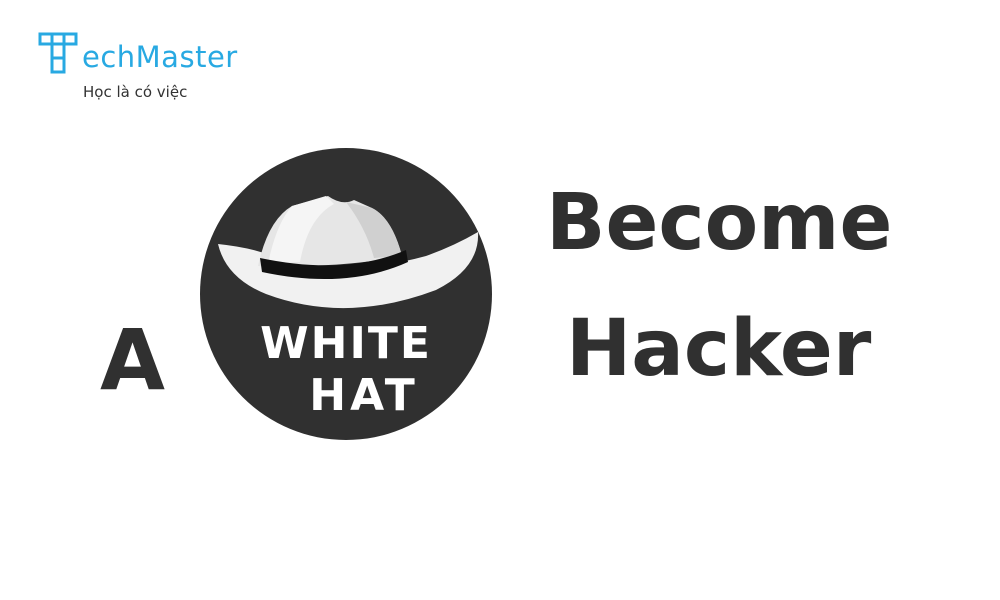 Image resolution: width=1000 pixels, height=600 pixels. I want to click on techmaster-logo: echMaster Học là có việc, so click(156, 68).